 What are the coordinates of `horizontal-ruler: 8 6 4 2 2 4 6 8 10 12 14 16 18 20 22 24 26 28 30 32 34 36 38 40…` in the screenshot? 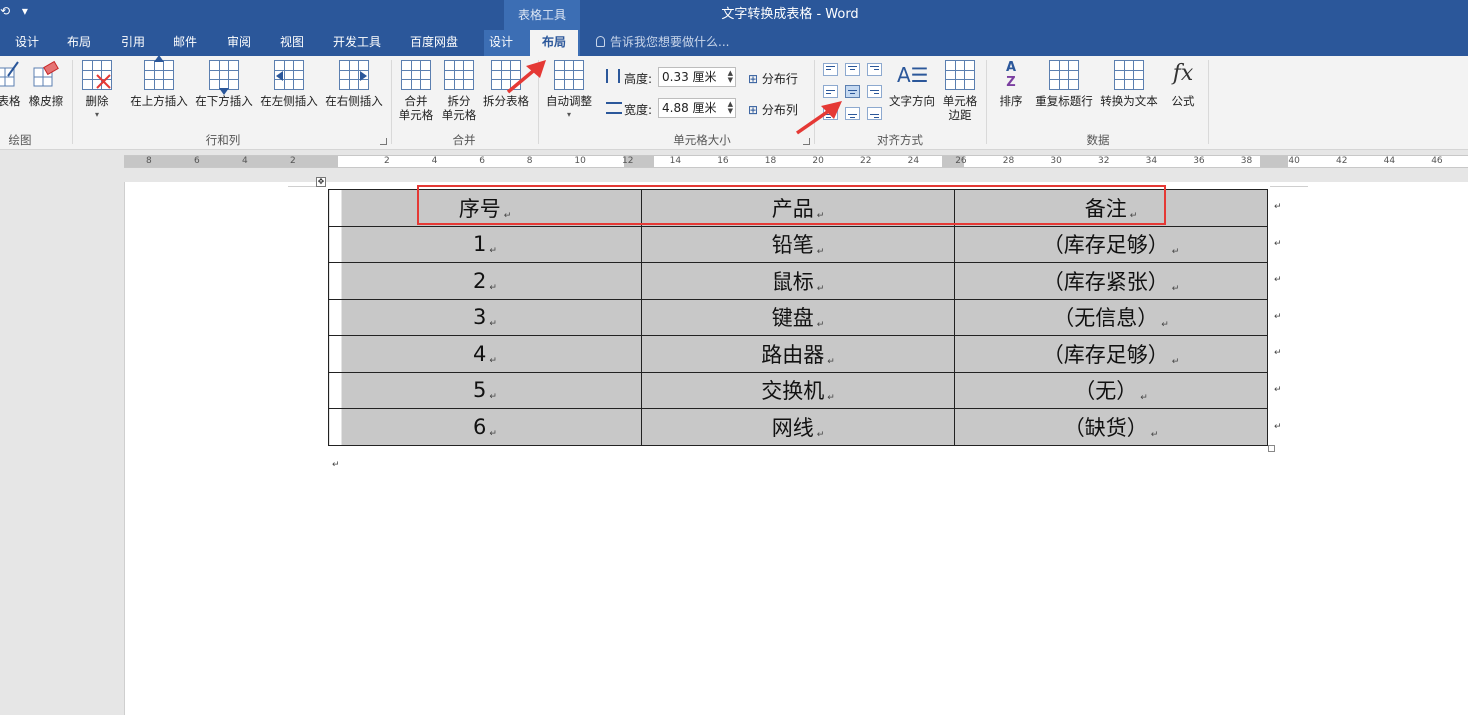 It's located at (734, 161).